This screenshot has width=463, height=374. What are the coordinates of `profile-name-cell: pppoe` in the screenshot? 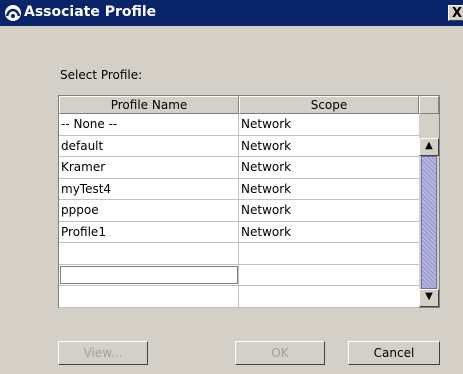 It's located at (149, 210).